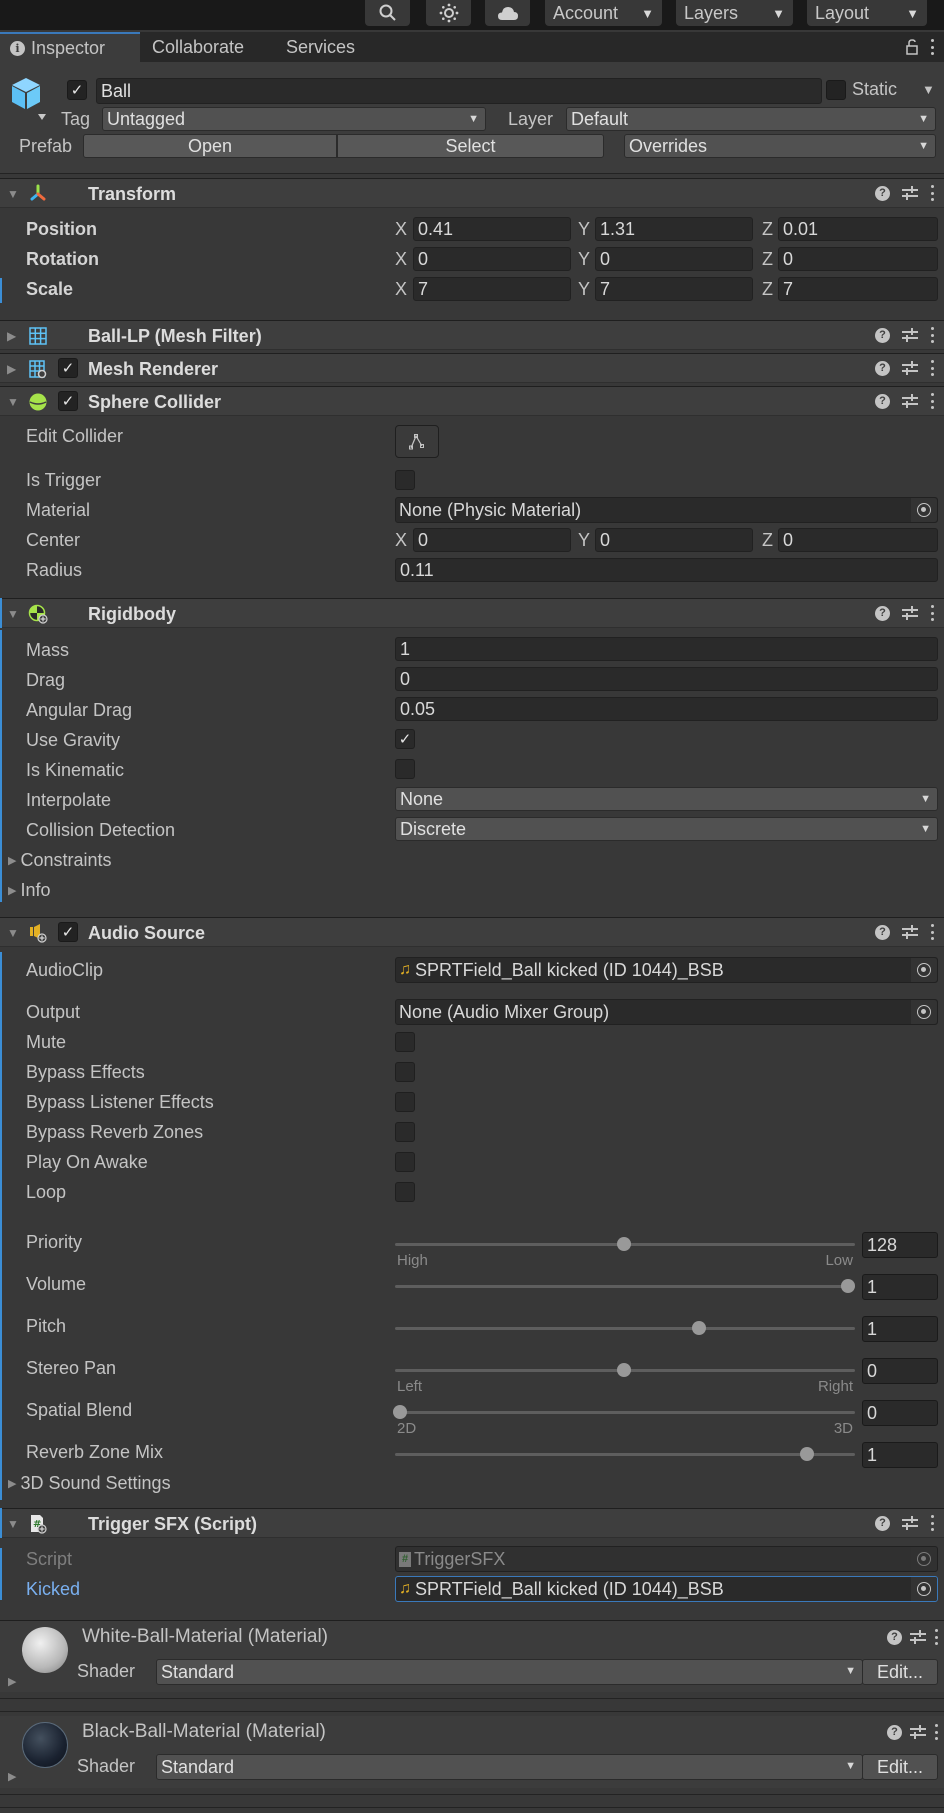  What do you see at coordinates (625, 1328) in the screenshot?
I see `pitch-slider-track` at bounding box center [625, 1328].